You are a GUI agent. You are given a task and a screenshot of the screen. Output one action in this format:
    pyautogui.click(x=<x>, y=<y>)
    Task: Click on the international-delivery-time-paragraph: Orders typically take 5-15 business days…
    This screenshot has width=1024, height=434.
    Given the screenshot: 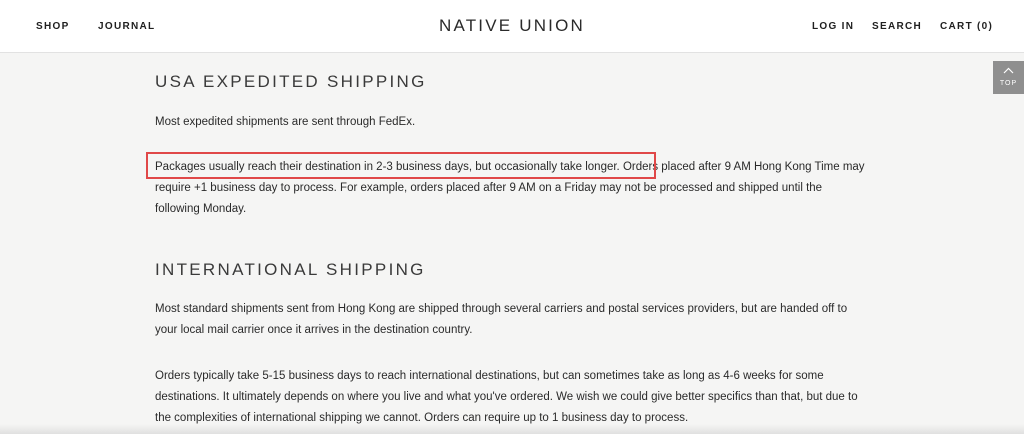 What is the action you would take?
    pyautogui.click(x=506, y=397)
    